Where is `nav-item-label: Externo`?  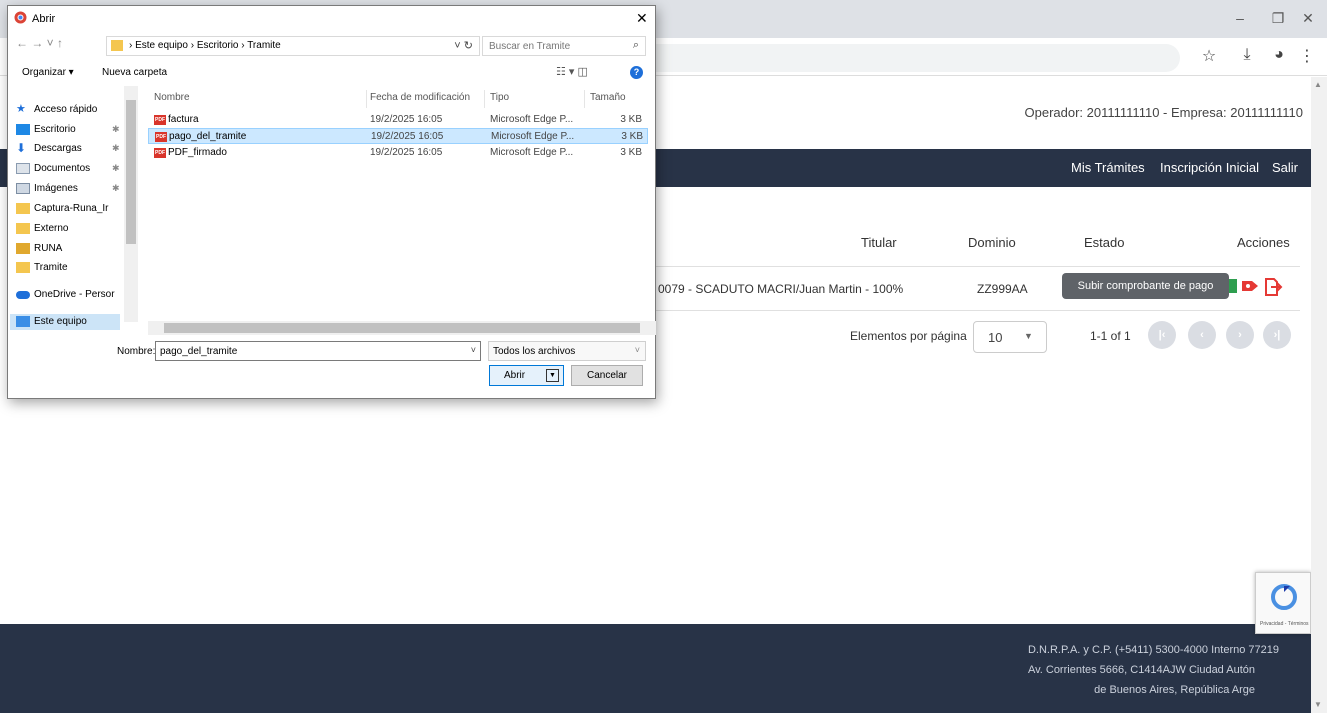
nav-item-label: Externo is located at coordinates (51, 228).